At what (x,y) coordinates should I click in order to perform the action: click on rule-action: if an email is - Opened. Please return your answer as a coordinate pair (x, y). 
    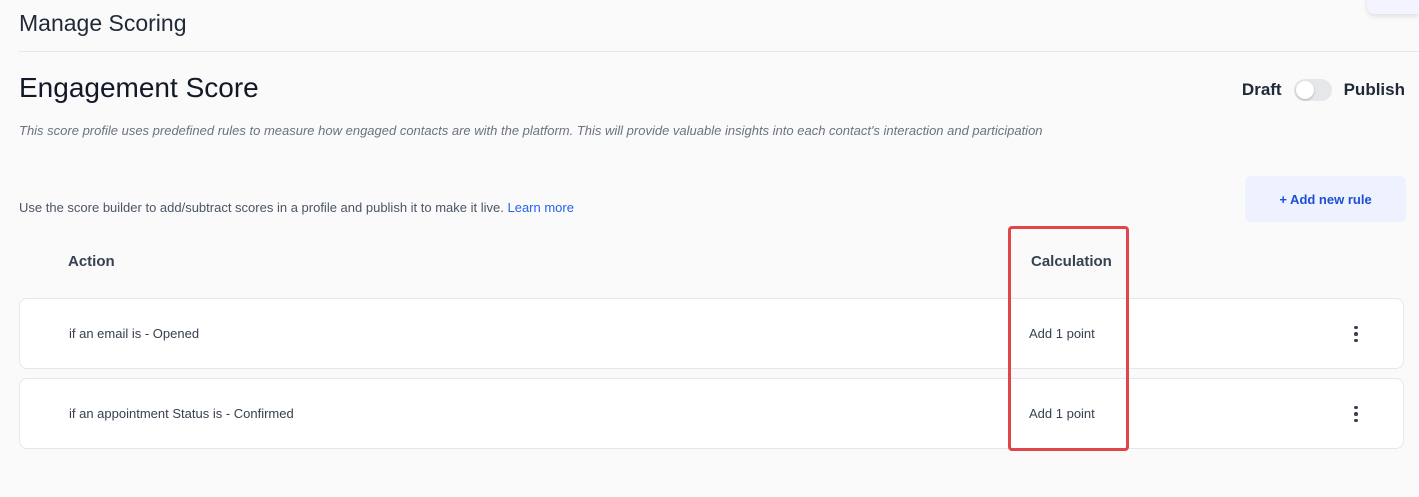
    Looking at the image, I should click on (134, 333).